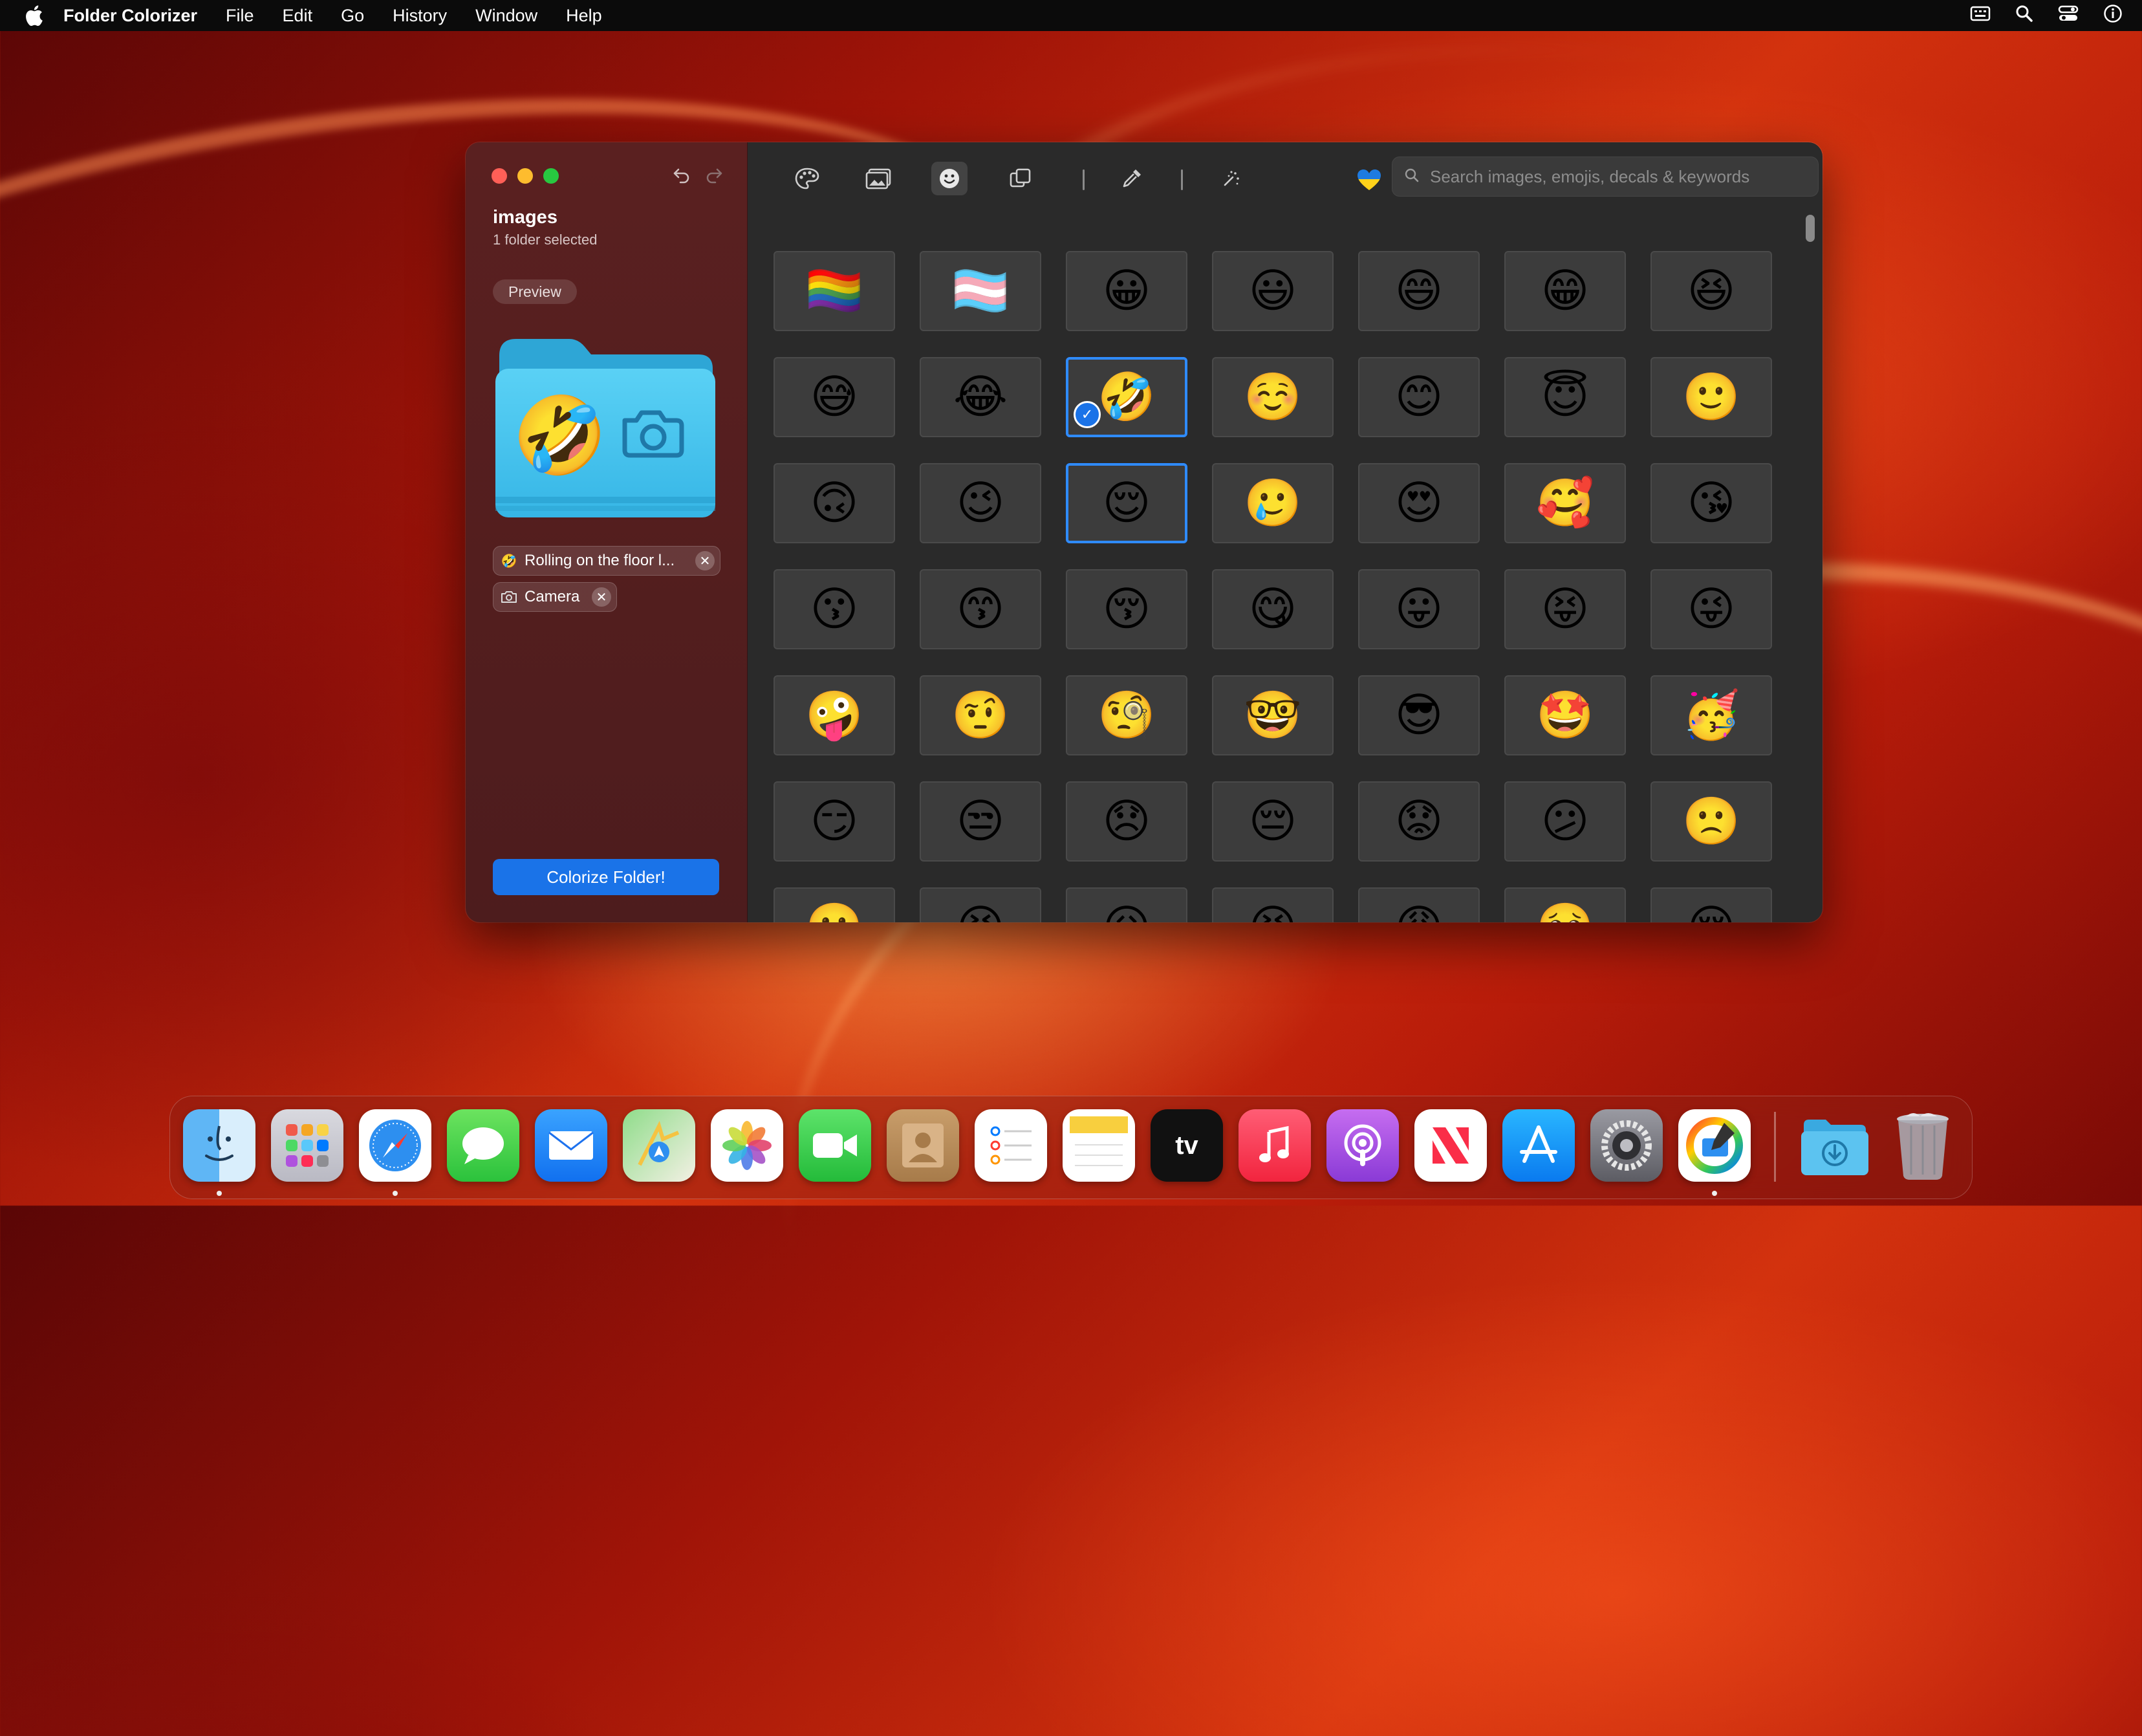 This screenshot has width=2142, height=1736. What do you see at coordinates (2113, 16) in the screenshot?
I see `info-icon` at bounding box center [2113, 16].